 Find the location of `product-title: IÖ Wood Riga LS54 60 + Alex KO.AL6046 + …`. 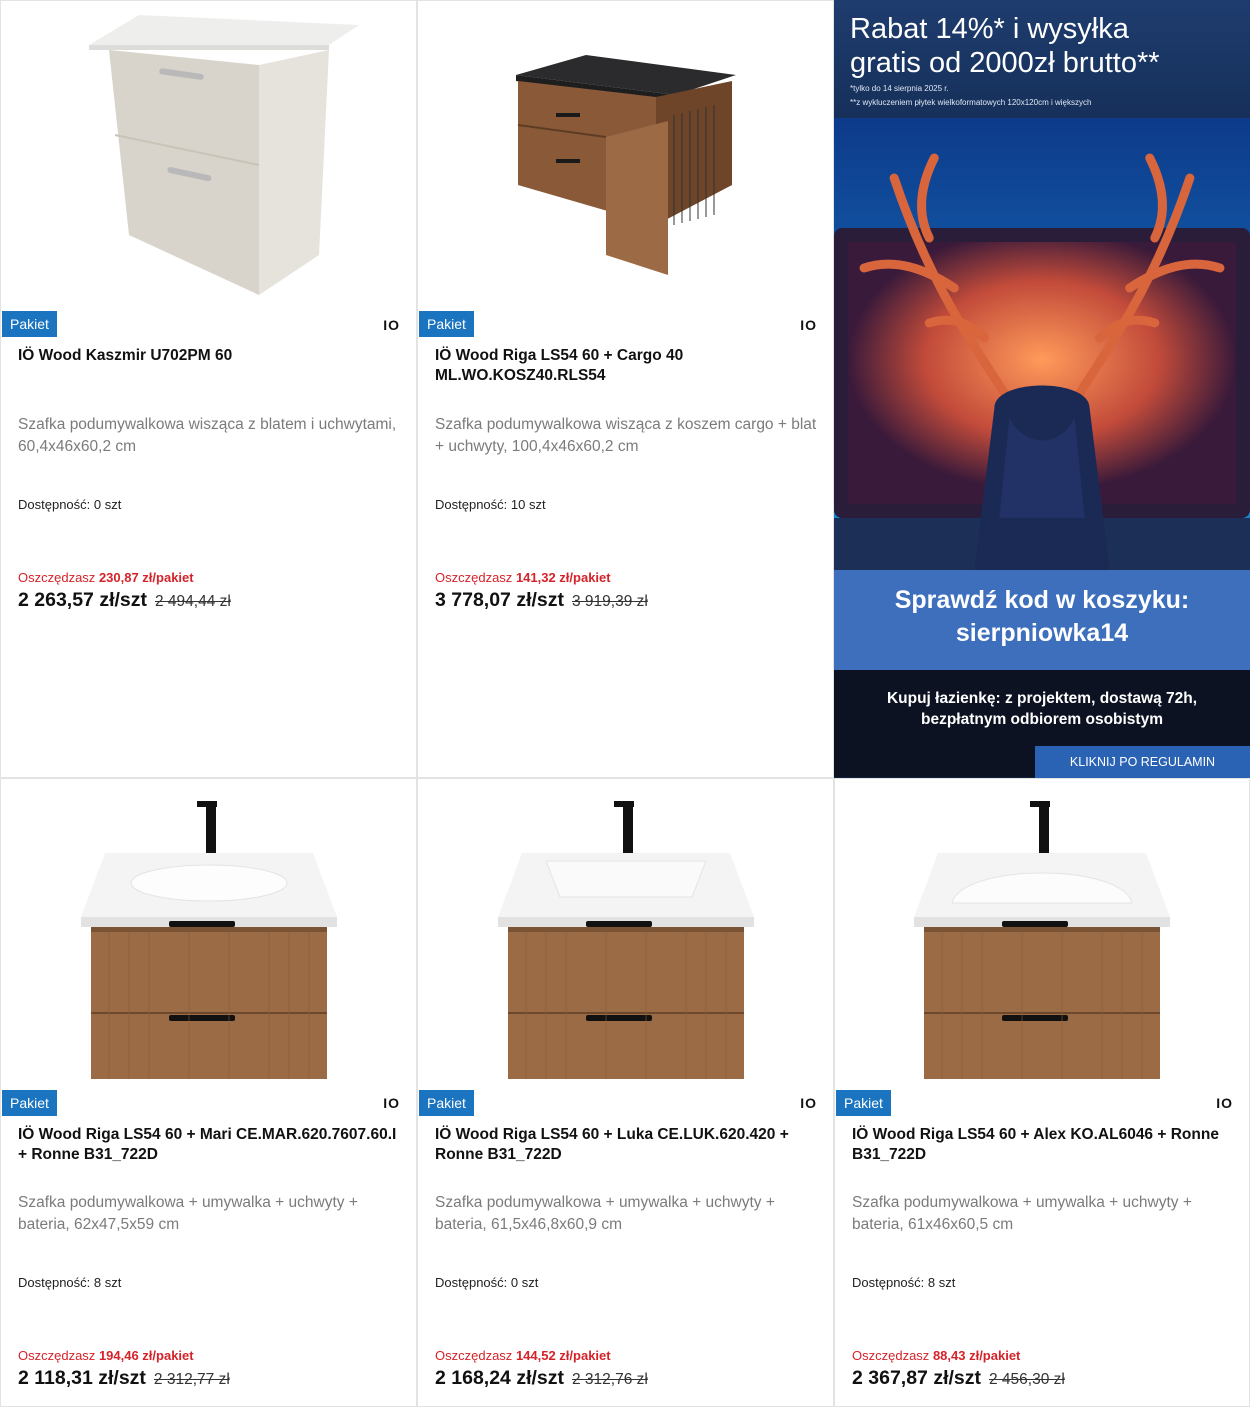

product-title: IÖ Wood Riga LS54 60 + Alex KO.AL6046 + … is located at coordinates (1042, 1145).